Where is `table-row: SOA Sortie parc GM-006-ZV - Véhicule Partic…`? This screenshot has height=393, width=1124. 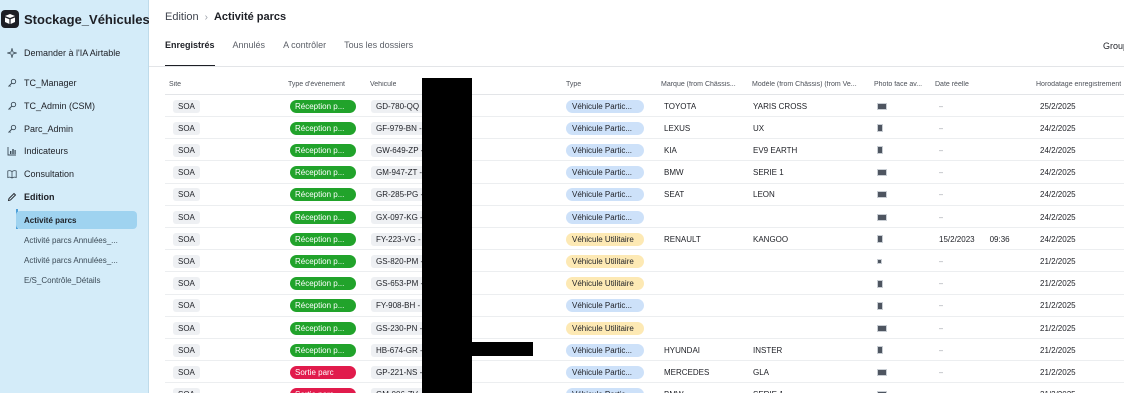
table-row: SOA Sortie parc GM-006-ZV - Véhicule Partic… is located at coordinates (644, 388).